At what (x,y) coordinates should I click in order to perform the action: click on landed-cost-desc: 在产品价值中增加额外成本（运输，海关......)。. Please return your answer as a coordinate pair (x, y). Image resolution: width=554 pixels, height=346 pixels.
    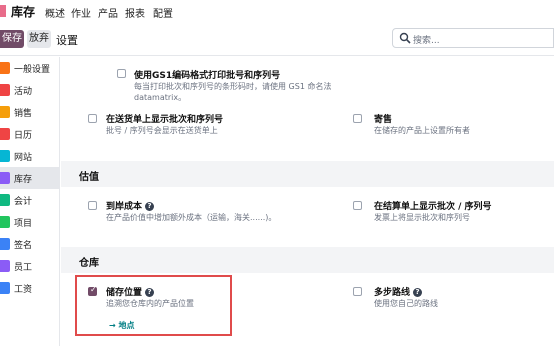
    Looking at the image, I should click on (191, 217).